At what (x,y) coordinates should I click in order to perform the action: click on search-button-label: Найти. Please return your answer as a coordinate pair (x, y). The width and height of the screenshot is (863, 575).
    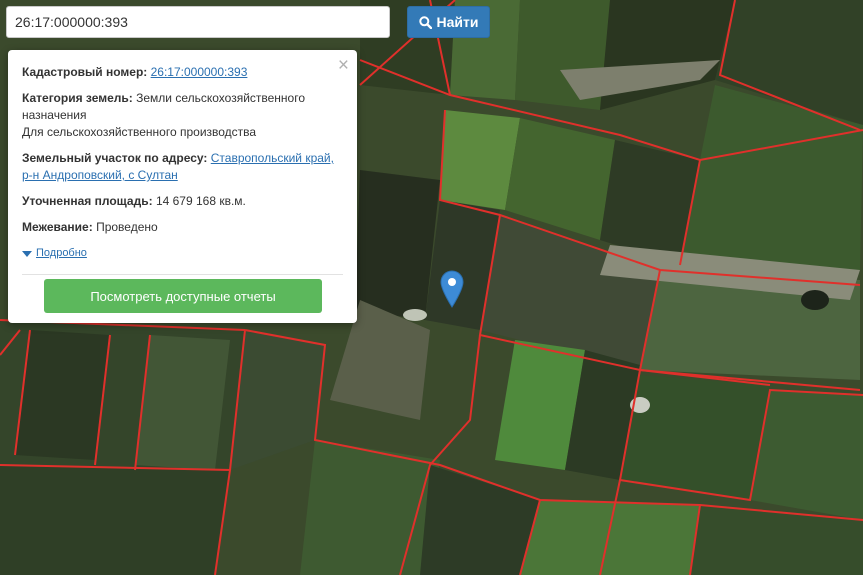
    Looking at the image, I should click on (457, 22).